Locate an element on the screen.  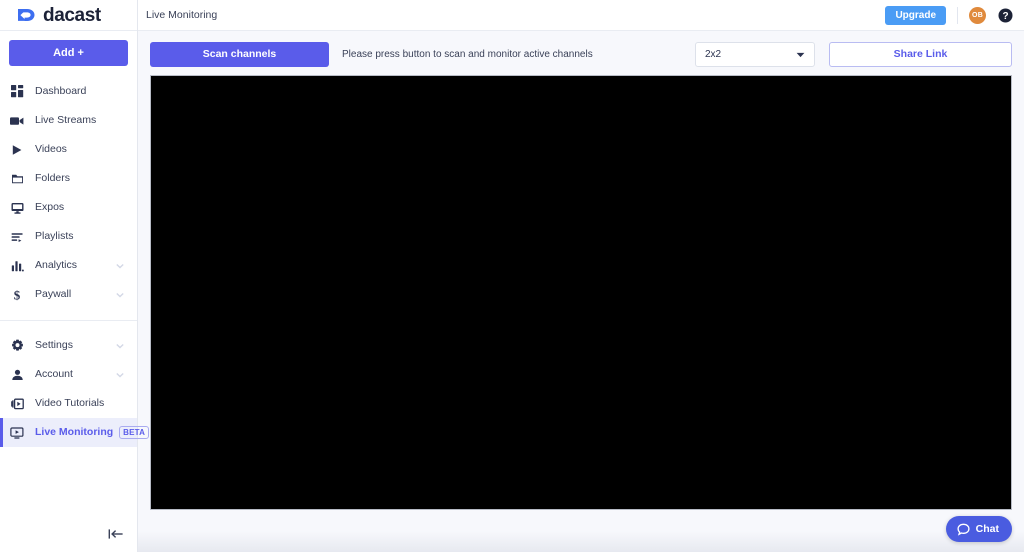
bottom-strip is located at coordinates (581, 541).